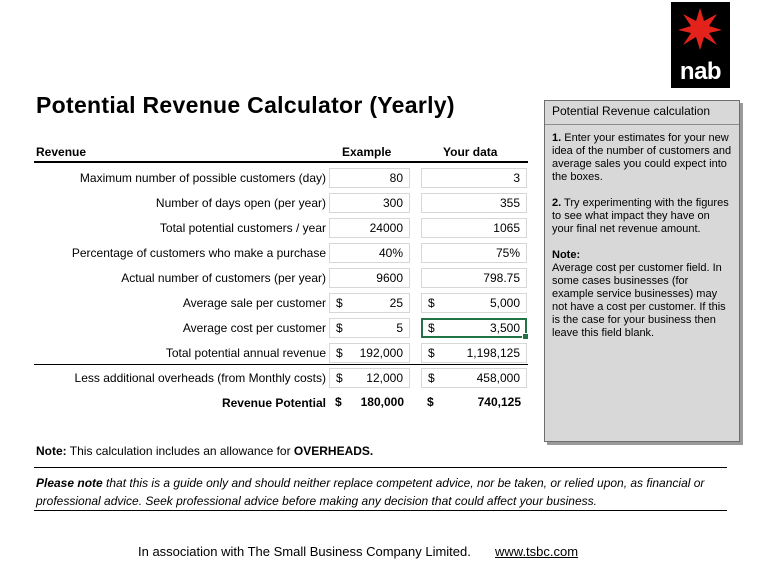  Describe the element at coordinates (475, 329) in the screenshot. I see `your-average-cost-cell: $3,500` at that location.